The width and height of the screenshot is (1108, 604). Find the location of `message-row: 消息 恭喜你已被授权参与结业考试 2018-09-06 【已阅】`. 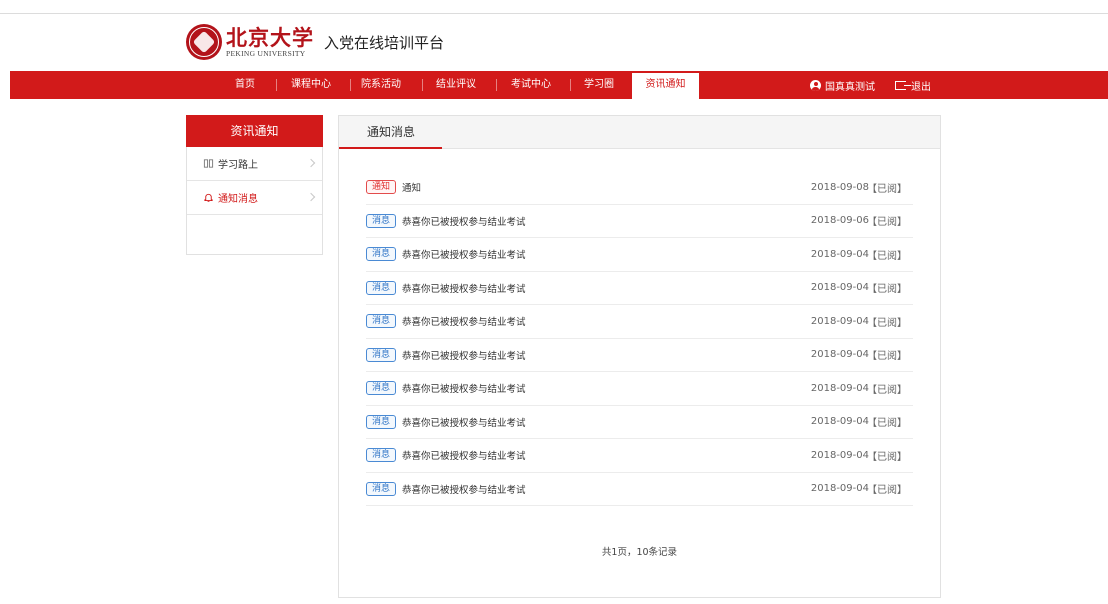

message-row: 消息 恭喜你已被授权参与结业考试 2018-09-06 【已阅】 is located at coordinates (639, 221).